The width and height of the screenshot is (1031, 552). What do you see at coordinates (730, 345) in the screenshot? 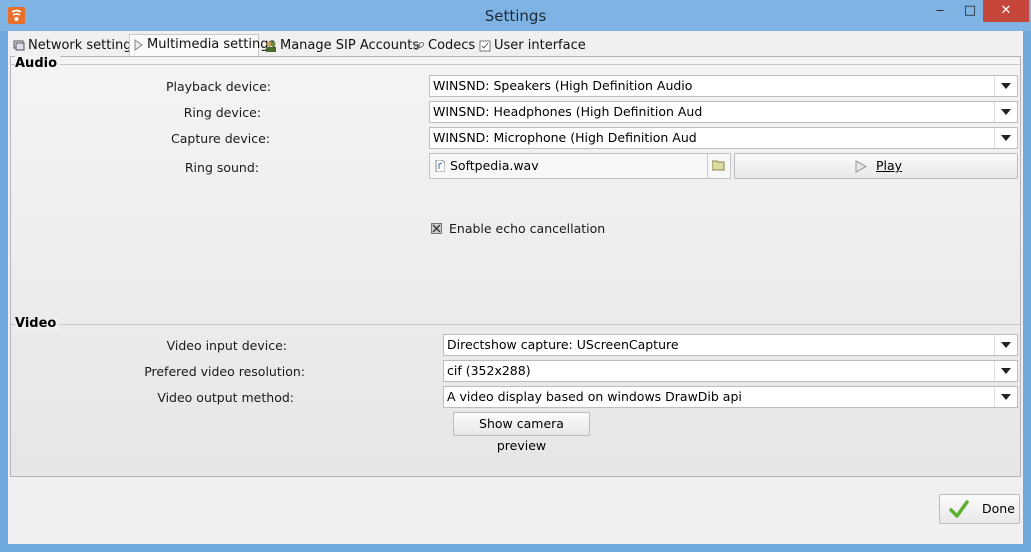
I see `video-input-device-select: Directshow capture: UScreenCapture` at bounding box center [730, 345].